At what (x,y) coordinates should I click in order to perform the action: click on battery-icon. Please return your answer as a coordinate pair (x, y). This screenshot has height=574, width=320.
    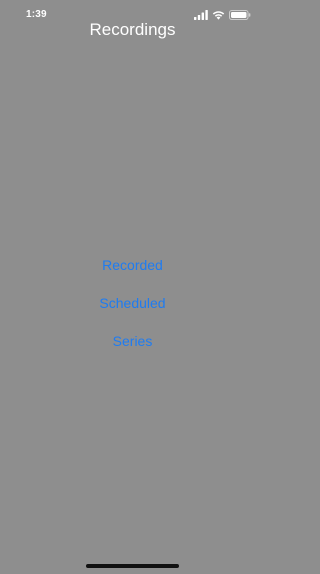
    Looking at the image, I should click on (240, 15).